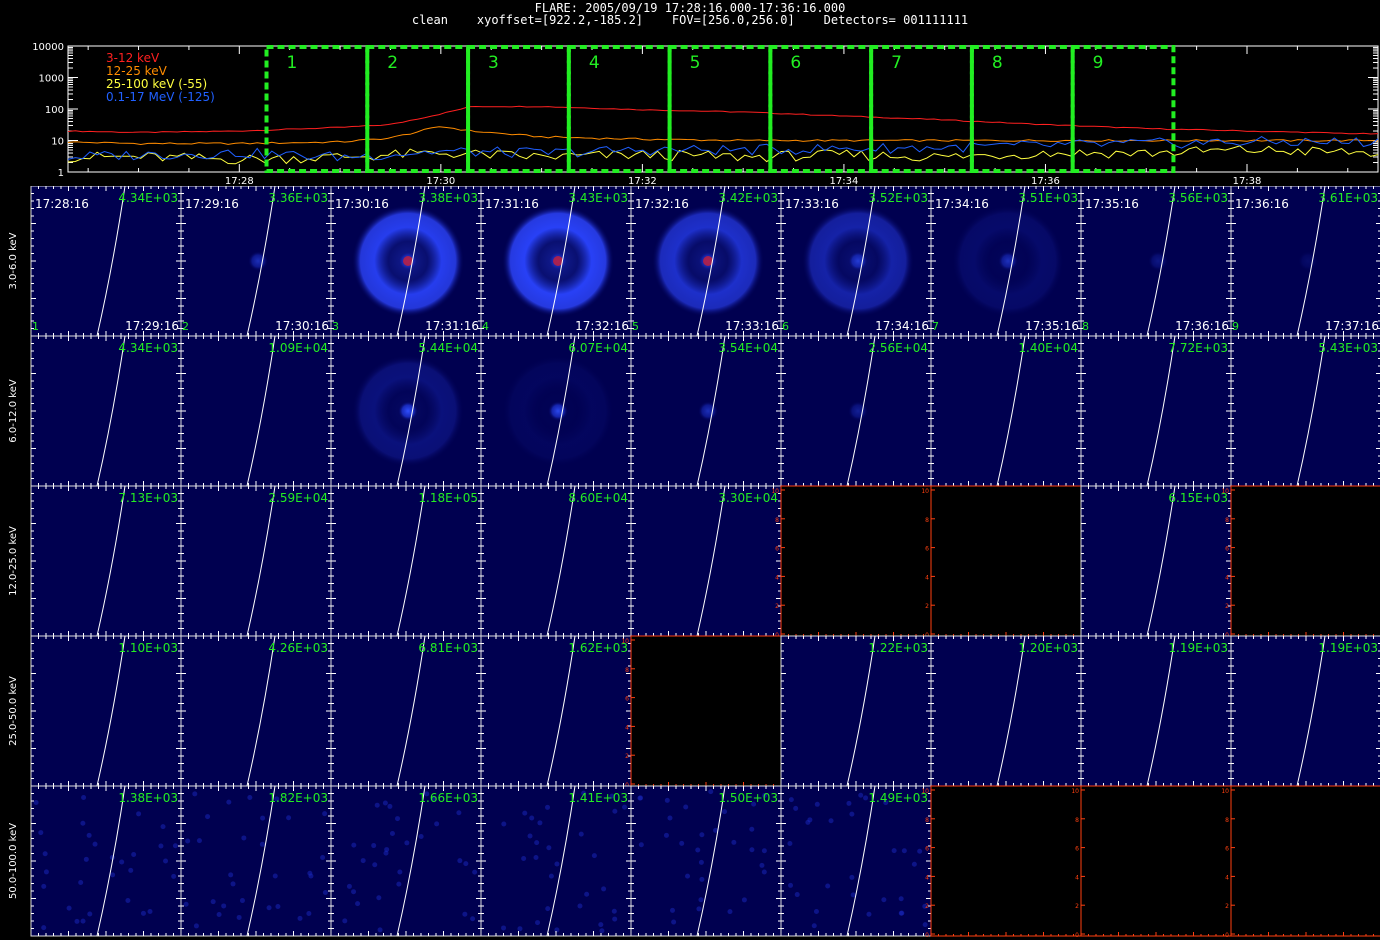 The width and height of the screenshot is (1380, 940). I want to click on peak-value: 6.15E+03, so click(1198, 498).